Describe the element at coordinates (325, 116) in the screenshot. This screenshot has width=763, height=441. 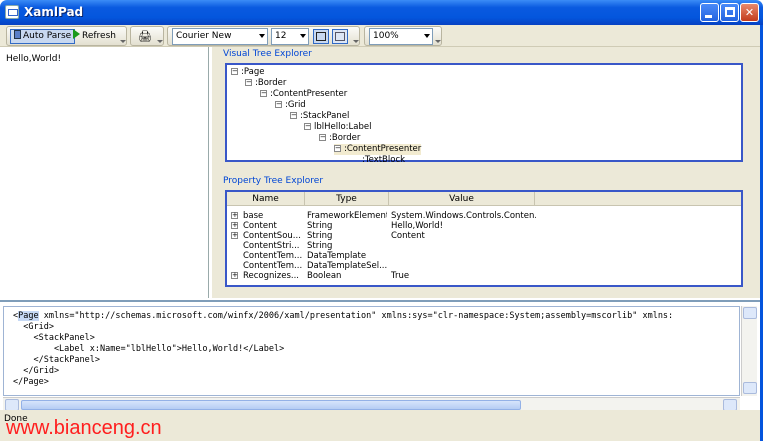
I see `tree-node-label: :StackPanel` at that location.